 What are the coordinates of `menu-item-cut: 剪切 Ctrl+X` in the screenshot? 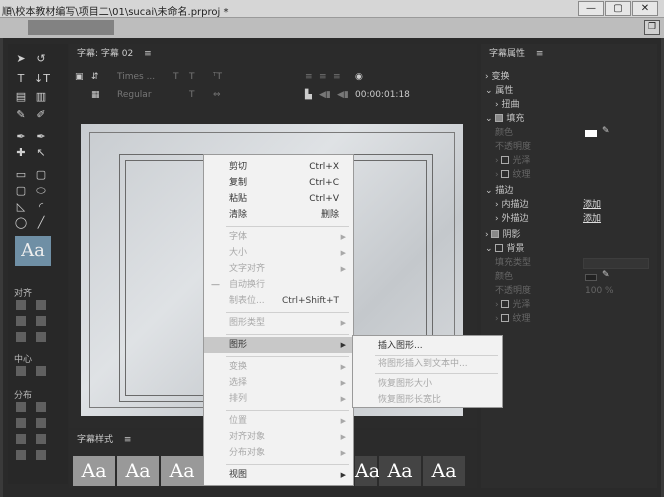 It's located at (278, 167).